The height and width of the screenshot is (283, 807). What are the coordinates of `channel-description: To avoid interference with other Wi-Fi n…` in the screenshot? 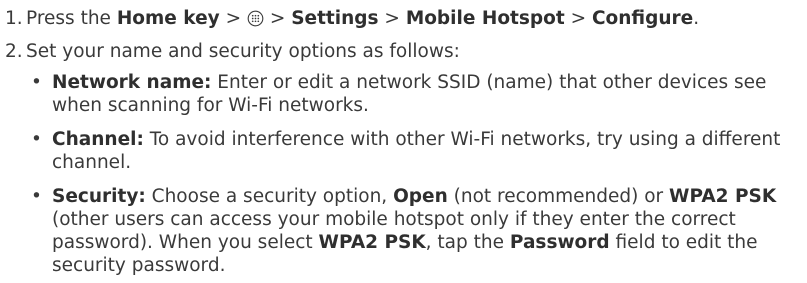 It's located at (416, 151).